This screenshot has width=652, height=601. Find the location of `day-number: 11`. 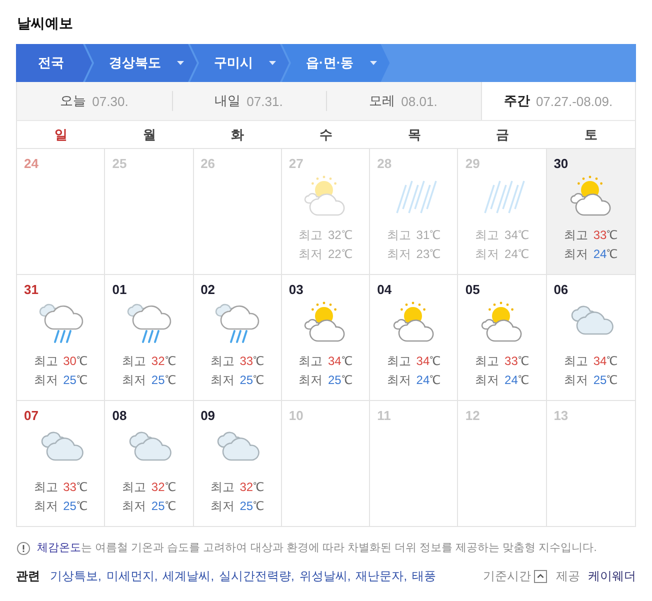

day-number: 11 is located at coordinates (384, 416).